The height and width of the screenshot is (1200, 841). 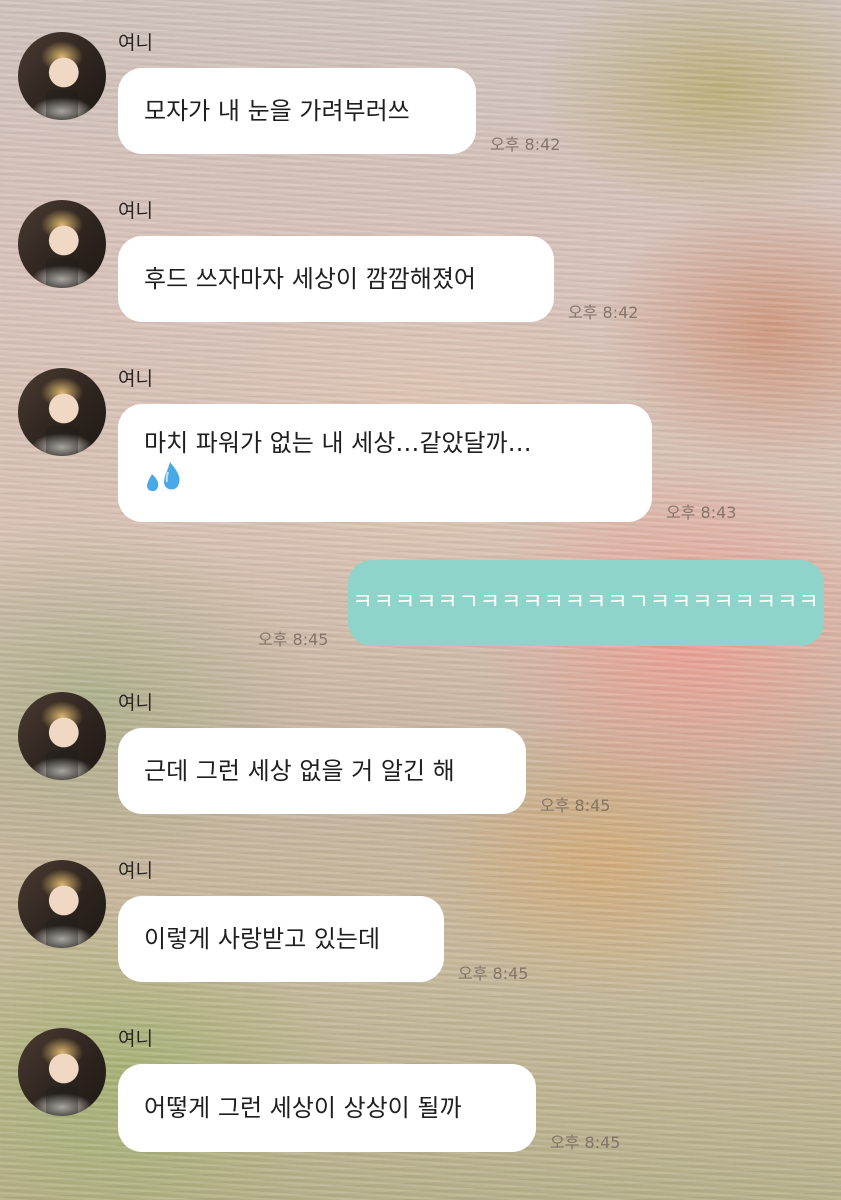 I want to click on sweat-droplets-icon, so click(x=385, y=478).